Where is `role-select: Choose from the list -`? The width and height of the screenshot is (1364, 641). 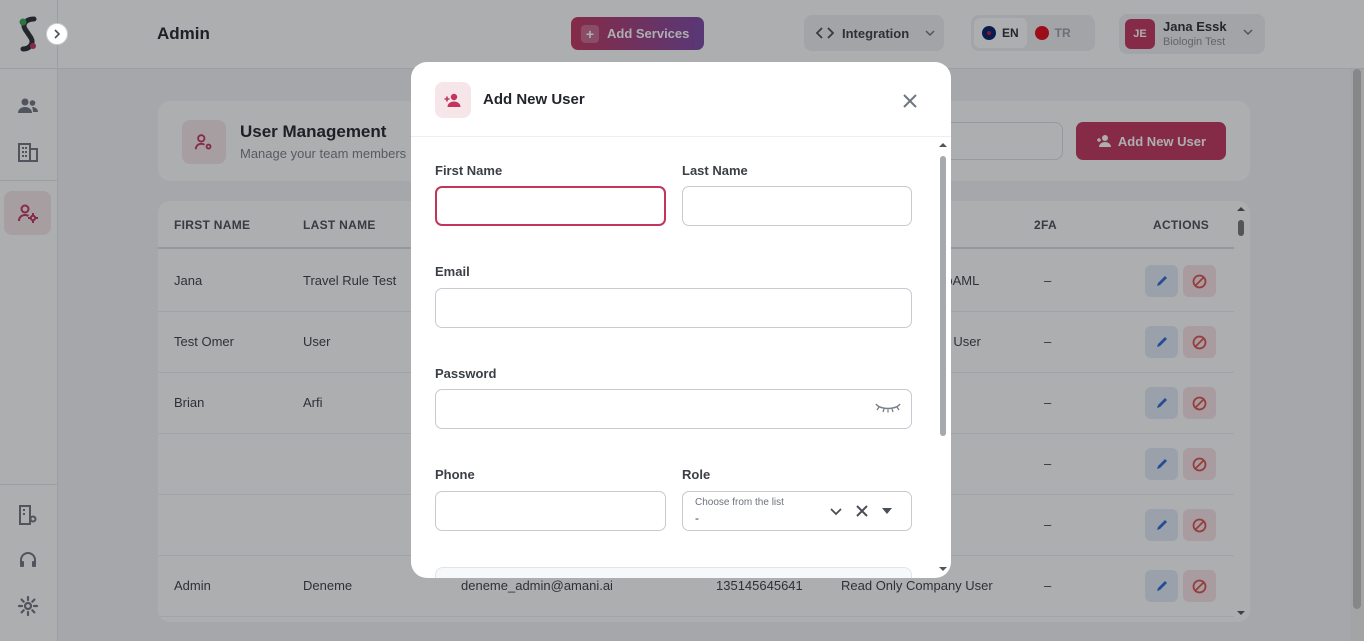
role-select: Choose from the list - is located at coordinates (797, 511).